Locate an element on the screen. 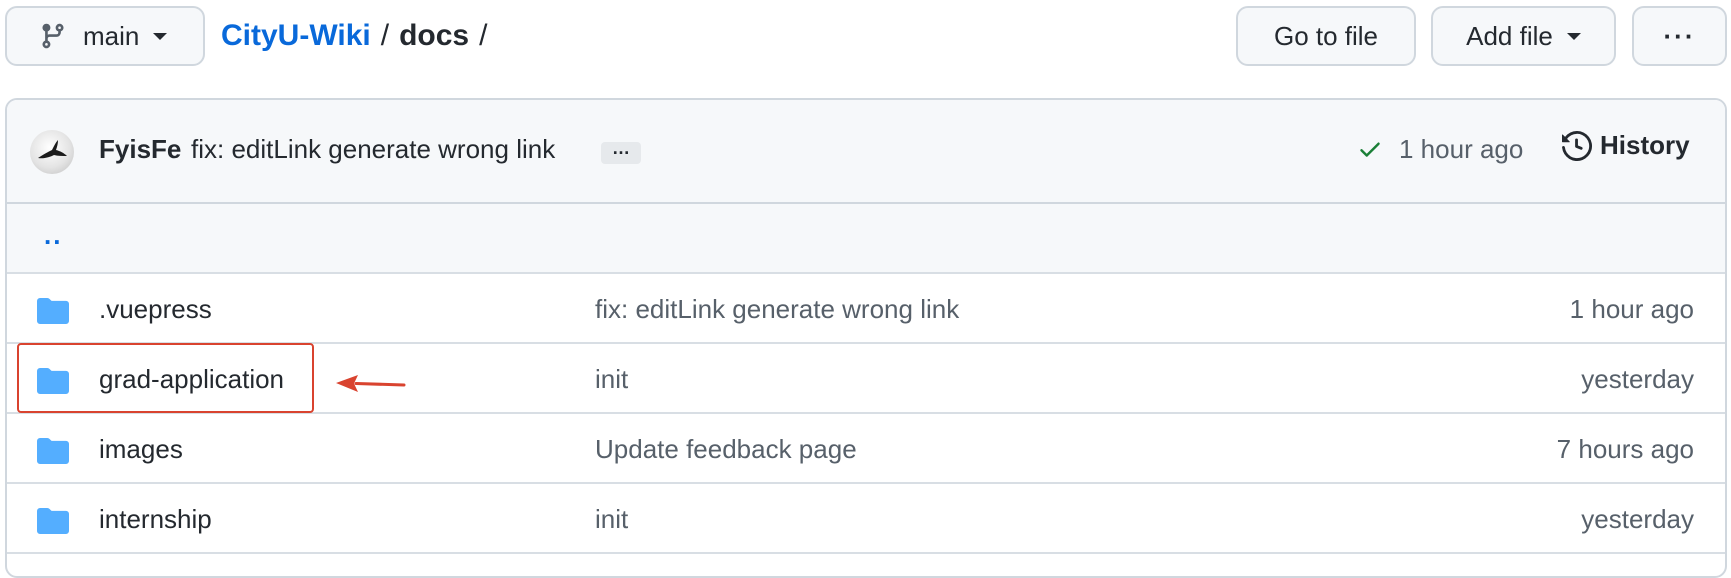  parent-directory-link: .. is located at coordinates (53, 235).